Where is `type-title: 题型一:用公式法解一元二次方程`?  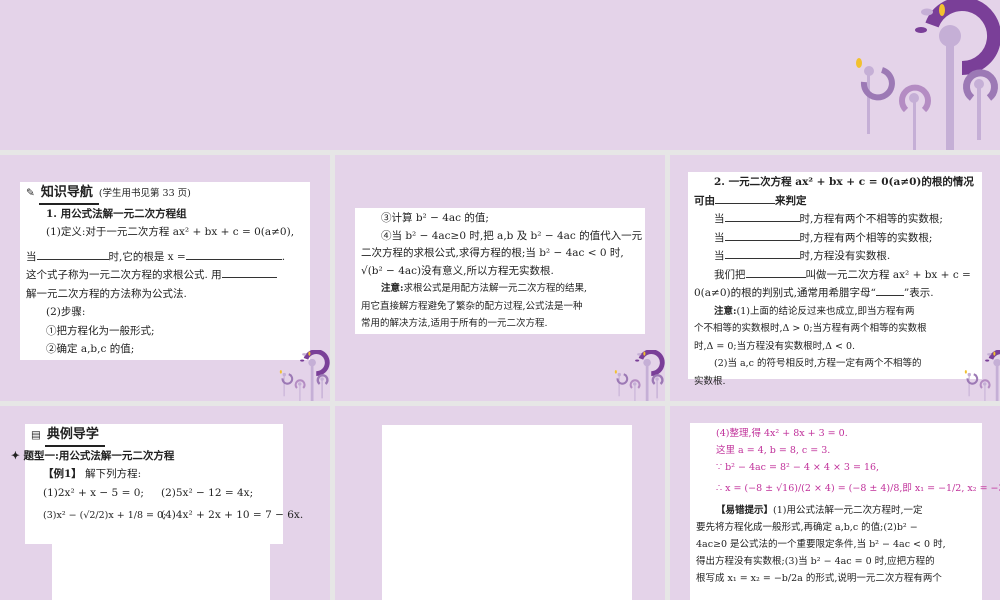 type-title: 题型一:用公式法解一元二次方程 is located at coordinates (99, 455).